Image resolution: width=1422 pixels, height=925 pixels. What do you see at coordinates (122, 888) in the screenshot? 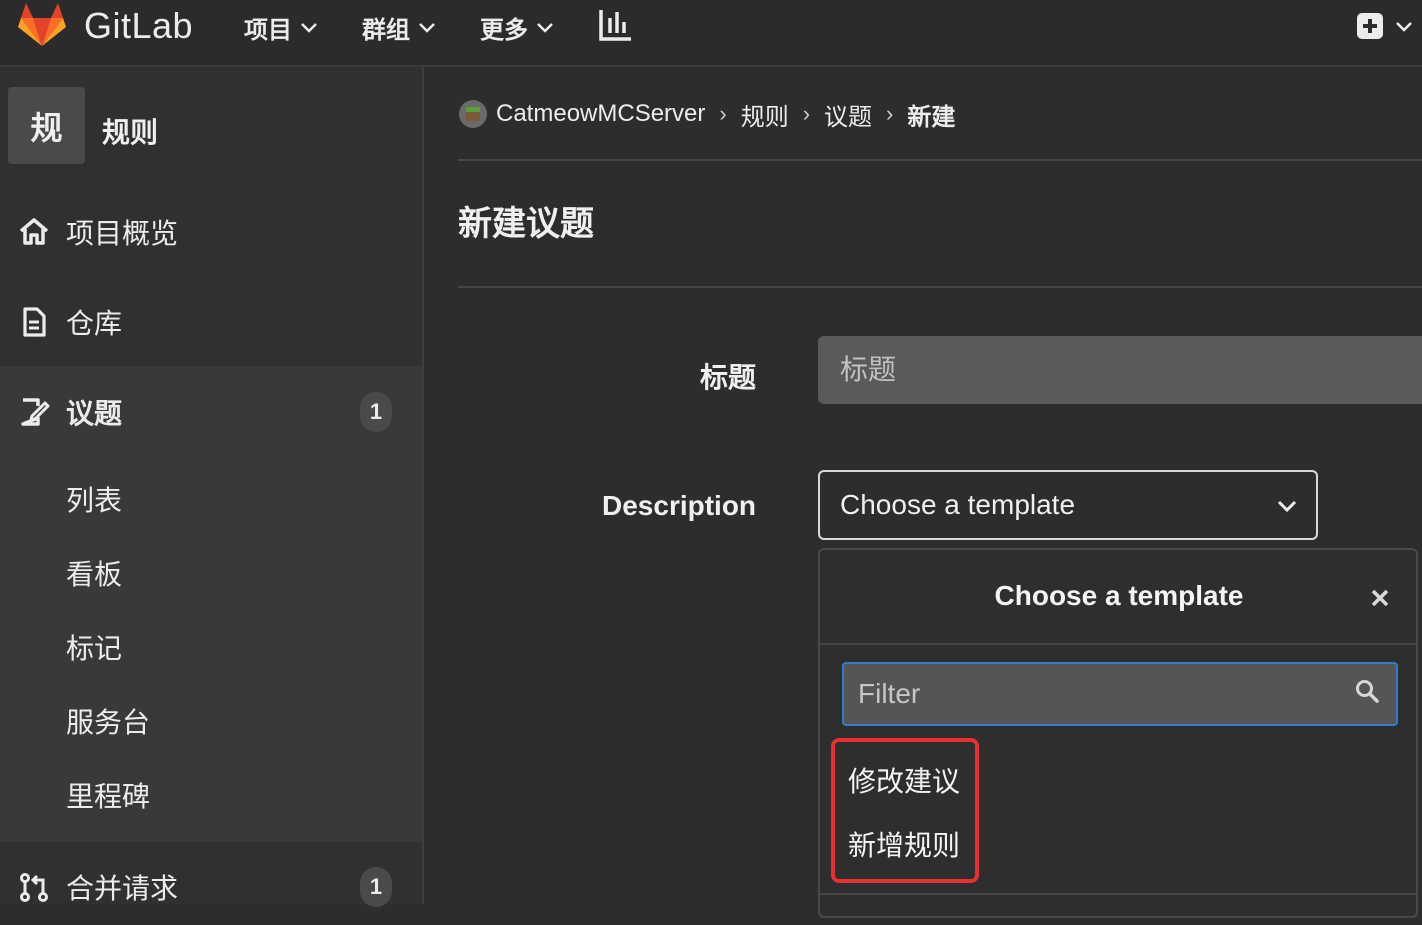
I see `sidebar-item-label: 合并请求` at bounding box center [122, 888].